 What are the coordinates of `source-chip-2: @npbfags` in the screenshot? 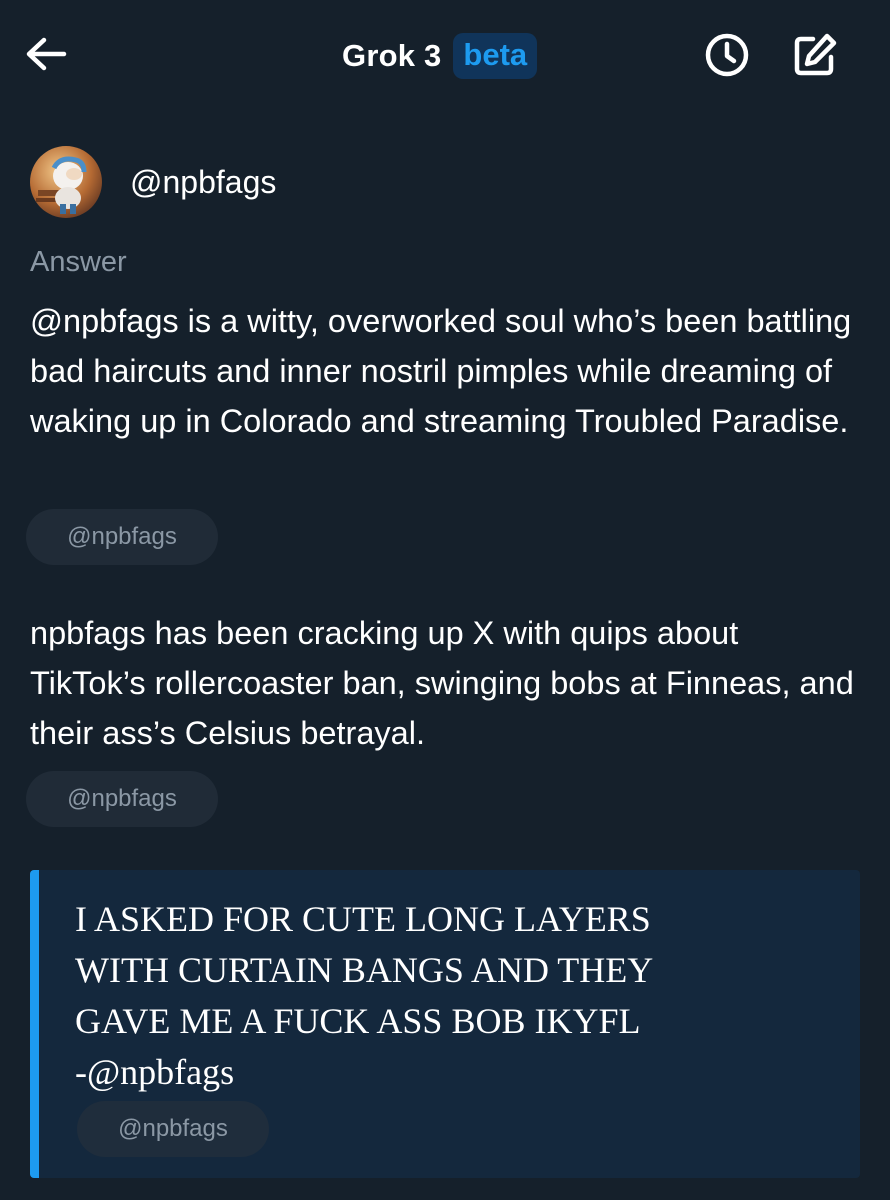 It's located at (122, 799).